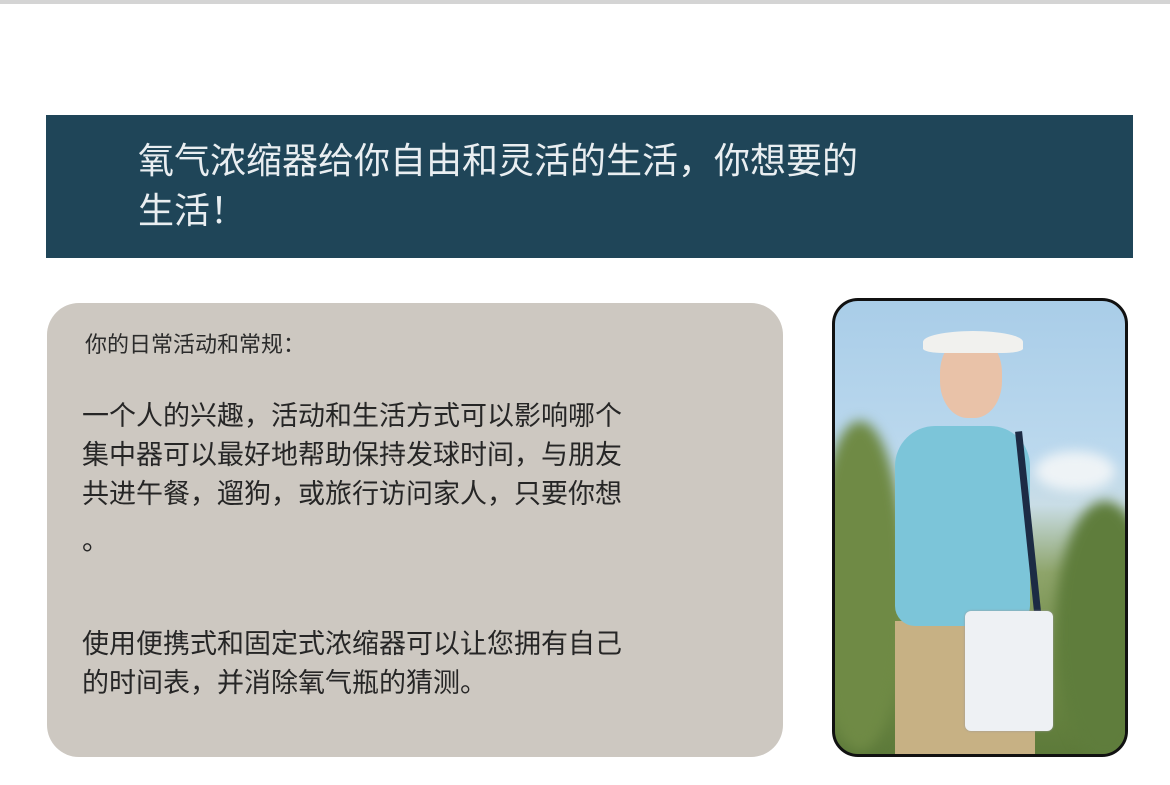  Describe the element at coordinates (95, 541) in the screenshot. I see `text-line: 。` at that location.